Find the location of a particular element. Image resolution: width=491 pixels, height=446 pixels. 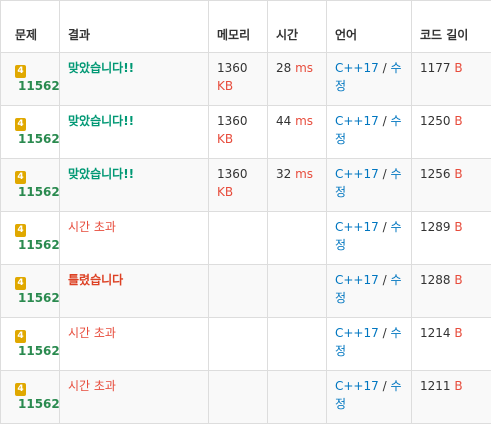

column-header-problem: 문제 is located at coordinates (30, 26).